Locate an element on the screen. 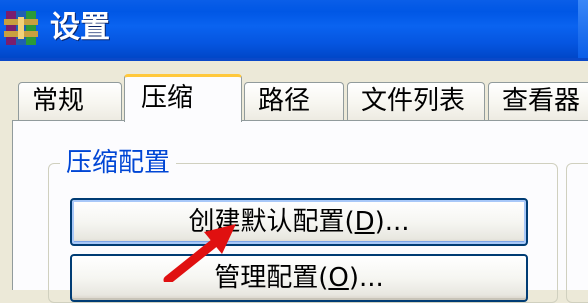 This screenshot has width=588, height=303. tab-label: 压缩 is located at coordinates (167, 98).